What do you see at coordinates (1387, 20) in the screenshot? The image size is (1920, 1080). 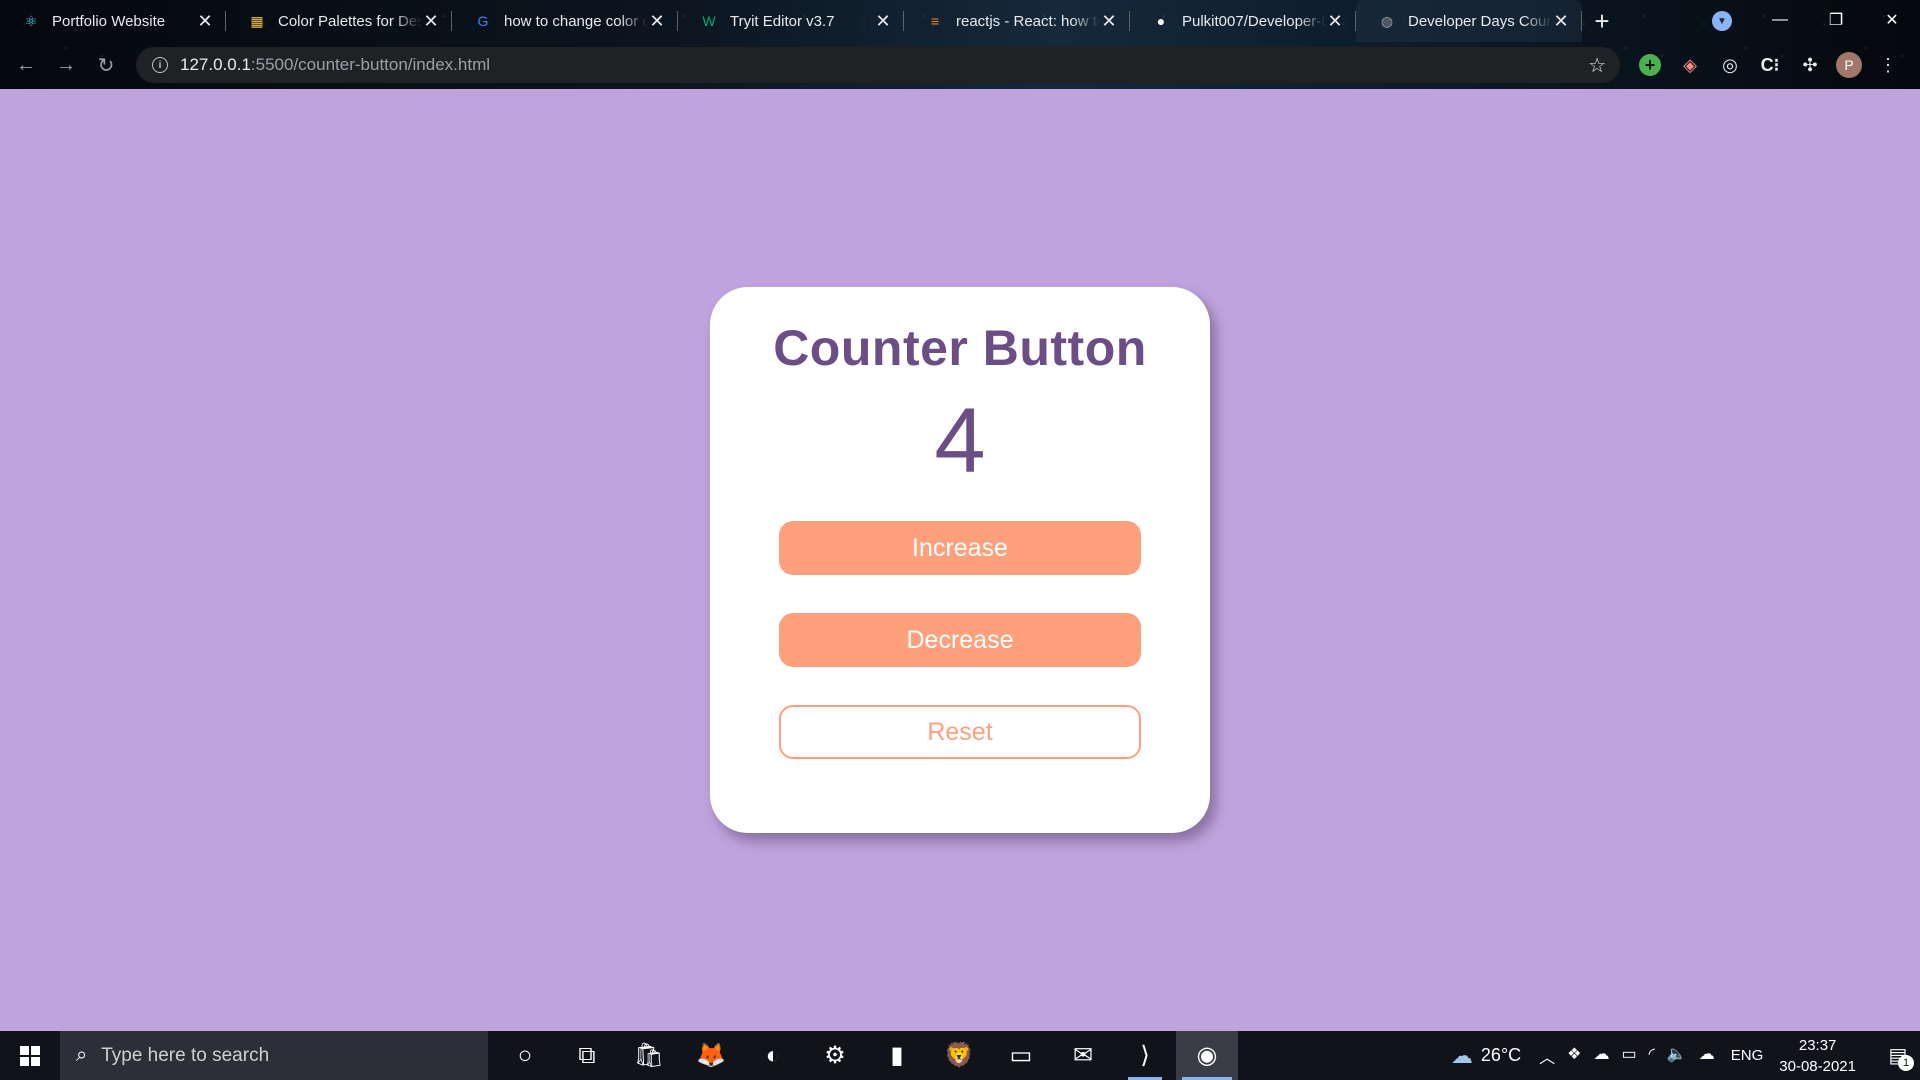 I see `globe-icon: ◍` at bounding box center [1387, 20].